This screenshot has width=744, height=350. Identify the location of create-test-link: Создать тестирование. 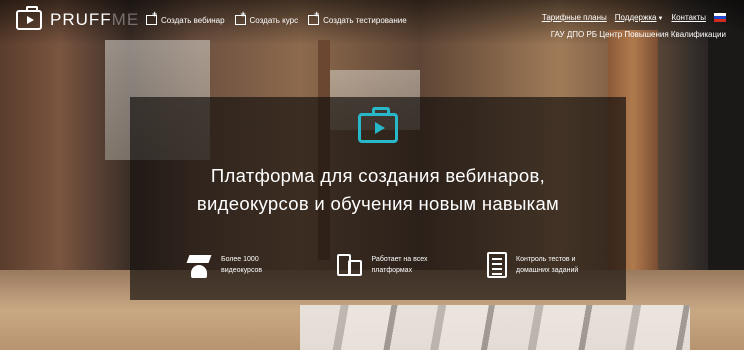
(357, 17).